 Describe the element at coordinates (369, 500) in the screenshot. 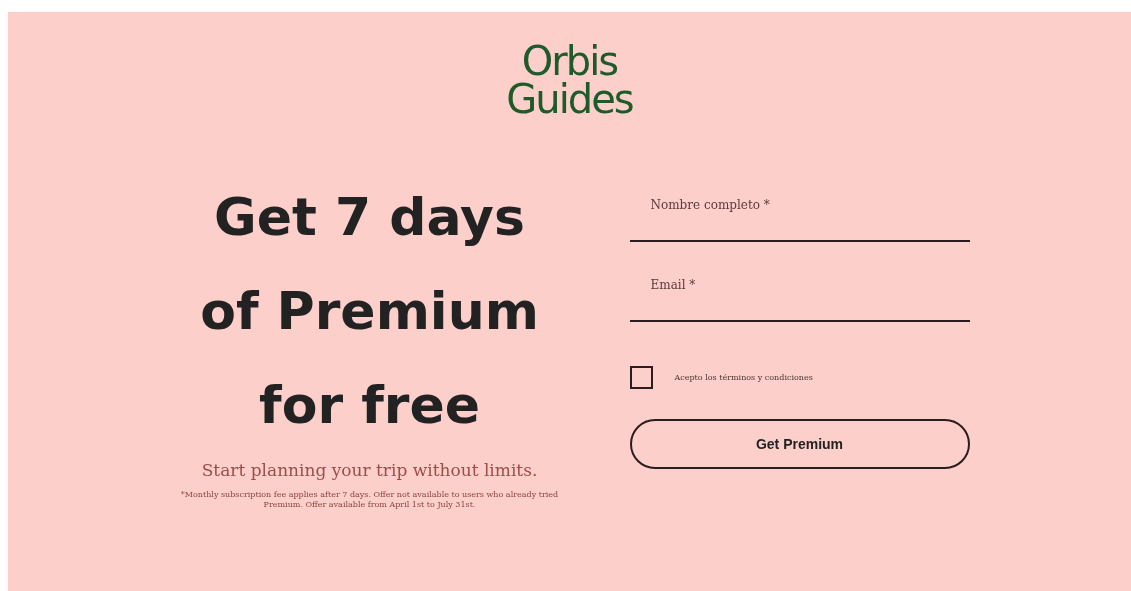

I see `fine-print: *Monthly subscription fee applies after 7 days. Offer not available to users who already tried Premium. Offer available from April 1st to July 31st.` at that location.